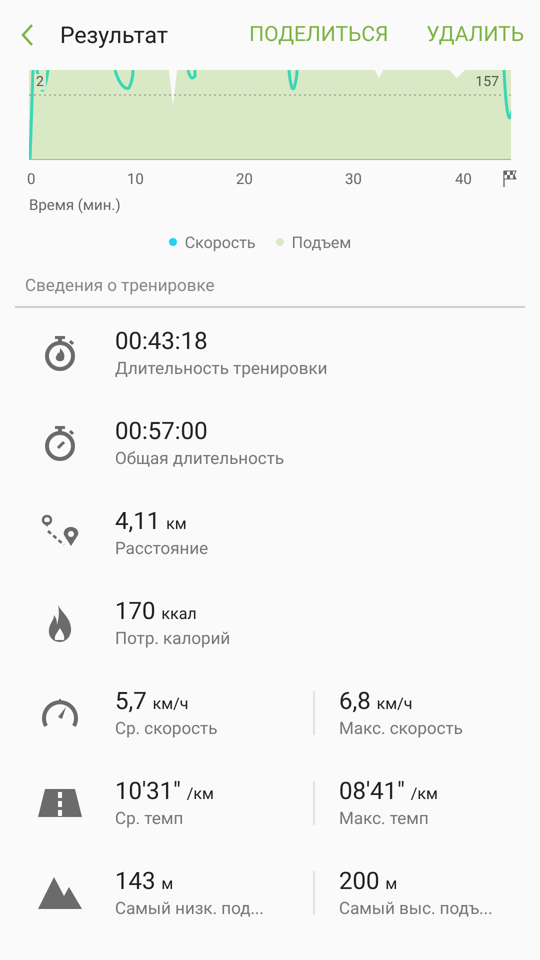 The image size is (540, 960). What do you see at coordinates (151, 521) in the screenshot?
I see `stat-value: 4,11 км` at bounding box center [151, 521].